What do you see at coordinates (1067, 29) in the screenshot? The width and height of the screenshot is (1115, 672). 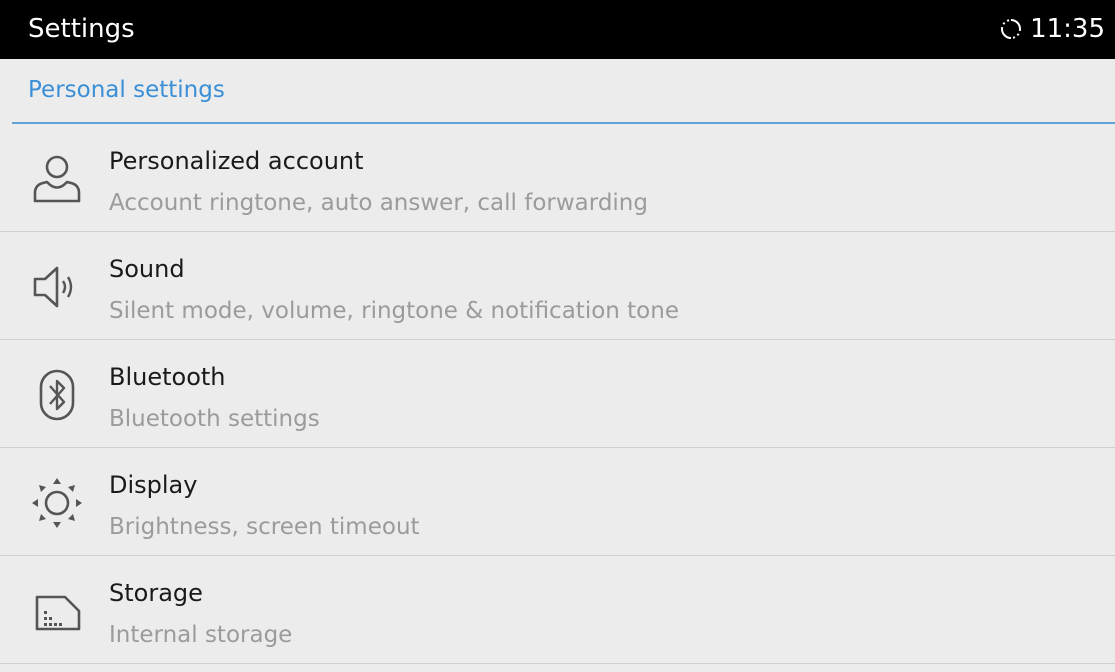 I see `clock: 11:35` at bounding box center [1067, 29].